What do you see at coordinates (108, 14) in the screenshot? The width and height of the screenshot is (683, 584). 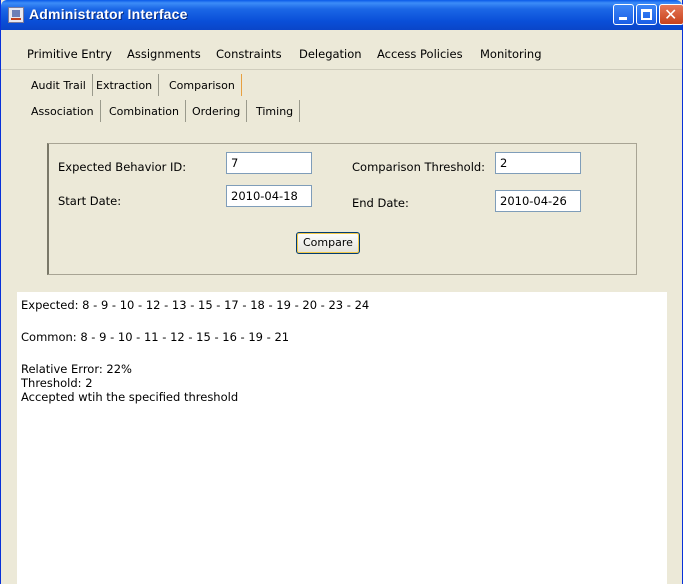 I see `window-title: Administrator Interface` at bounding box center [108, 14].